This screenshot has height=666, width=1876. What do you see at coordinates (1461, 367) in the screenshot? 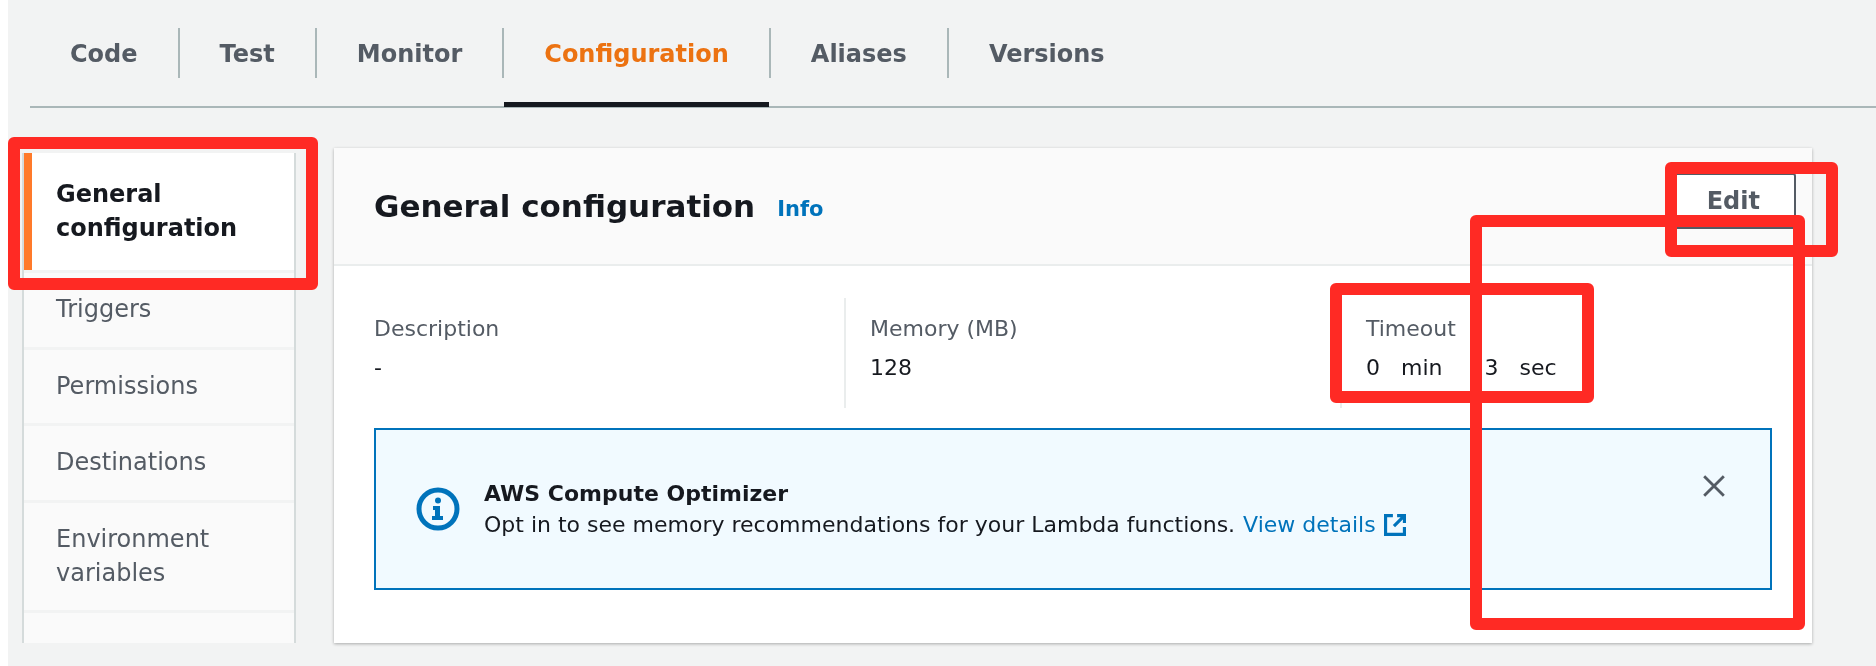
I see `field-value: 0 min 3 sec` at bounding box center [1461, 367].